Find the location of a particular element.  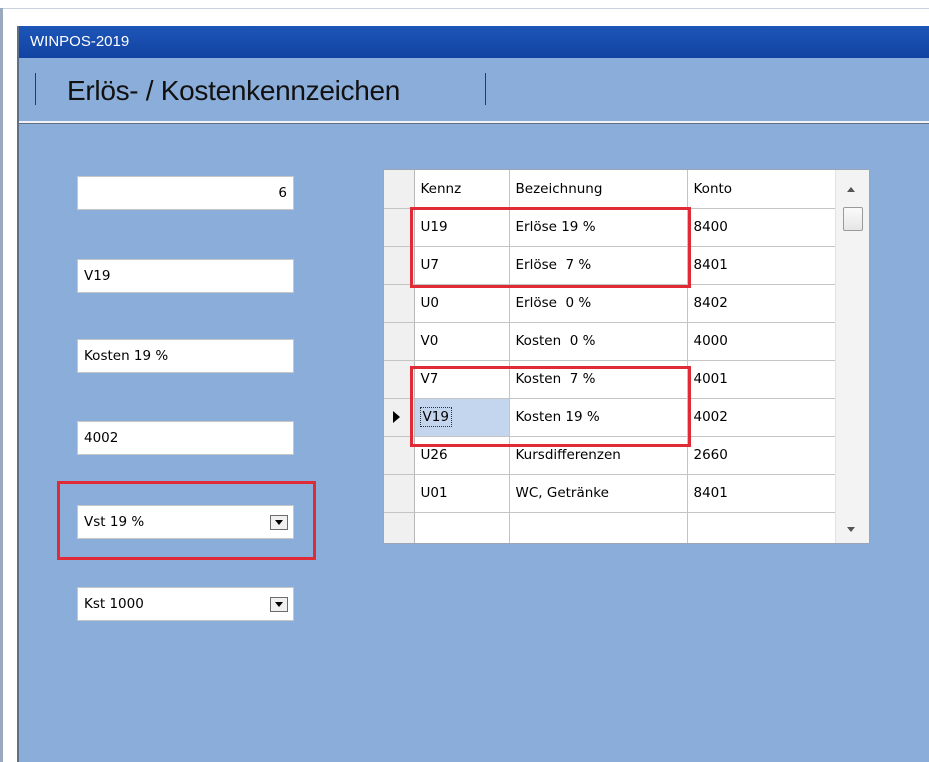

cell-konto: 4002 is located at coordinates (761, 417).